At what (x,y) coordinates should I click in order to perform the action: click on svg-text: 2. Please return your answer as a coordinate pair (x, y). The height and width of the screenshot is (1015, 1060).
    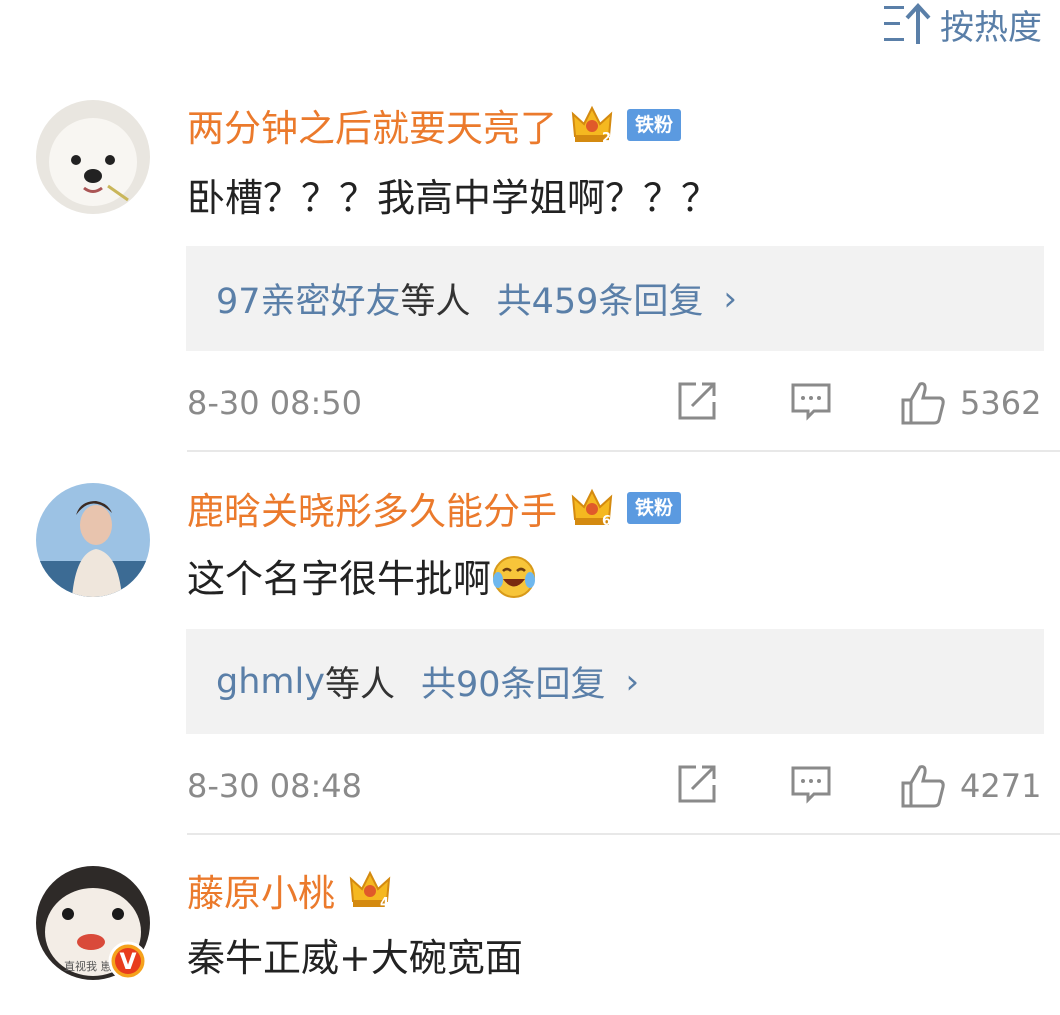
    Looking at the image, I should click on (606, 138).